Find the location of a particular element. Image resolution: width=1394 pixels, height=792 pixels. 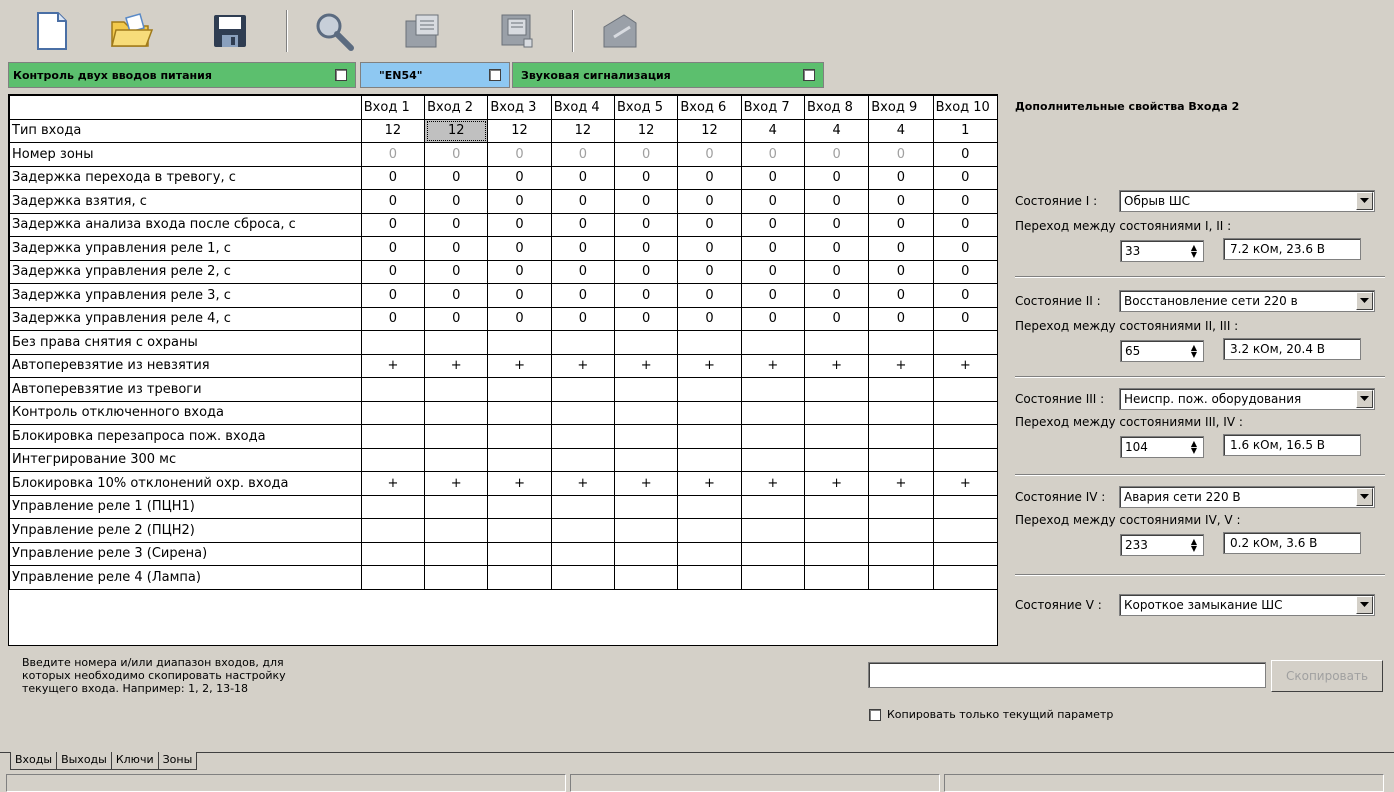

column-header: Вход 1 is located at coordinates (393, 107).